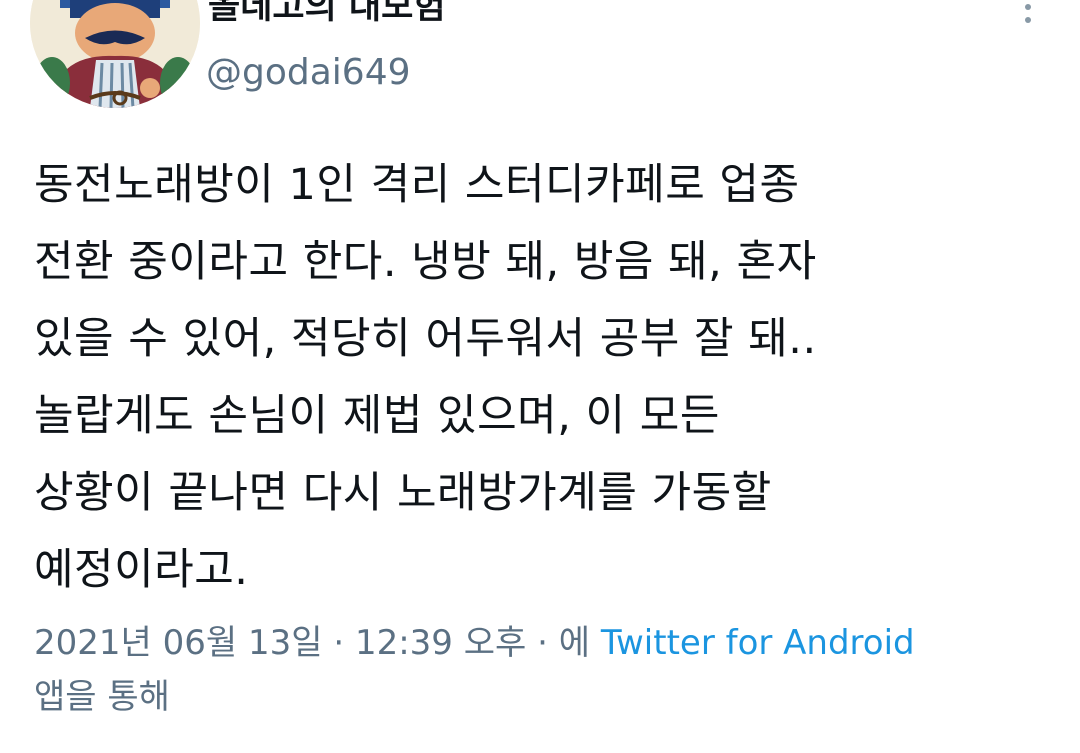 This screenshot has width=1080, height=753. I want to click on tweet-text-line: 상황이 끝나면 다시 노래방가계를 가동할, so click(403, 493).